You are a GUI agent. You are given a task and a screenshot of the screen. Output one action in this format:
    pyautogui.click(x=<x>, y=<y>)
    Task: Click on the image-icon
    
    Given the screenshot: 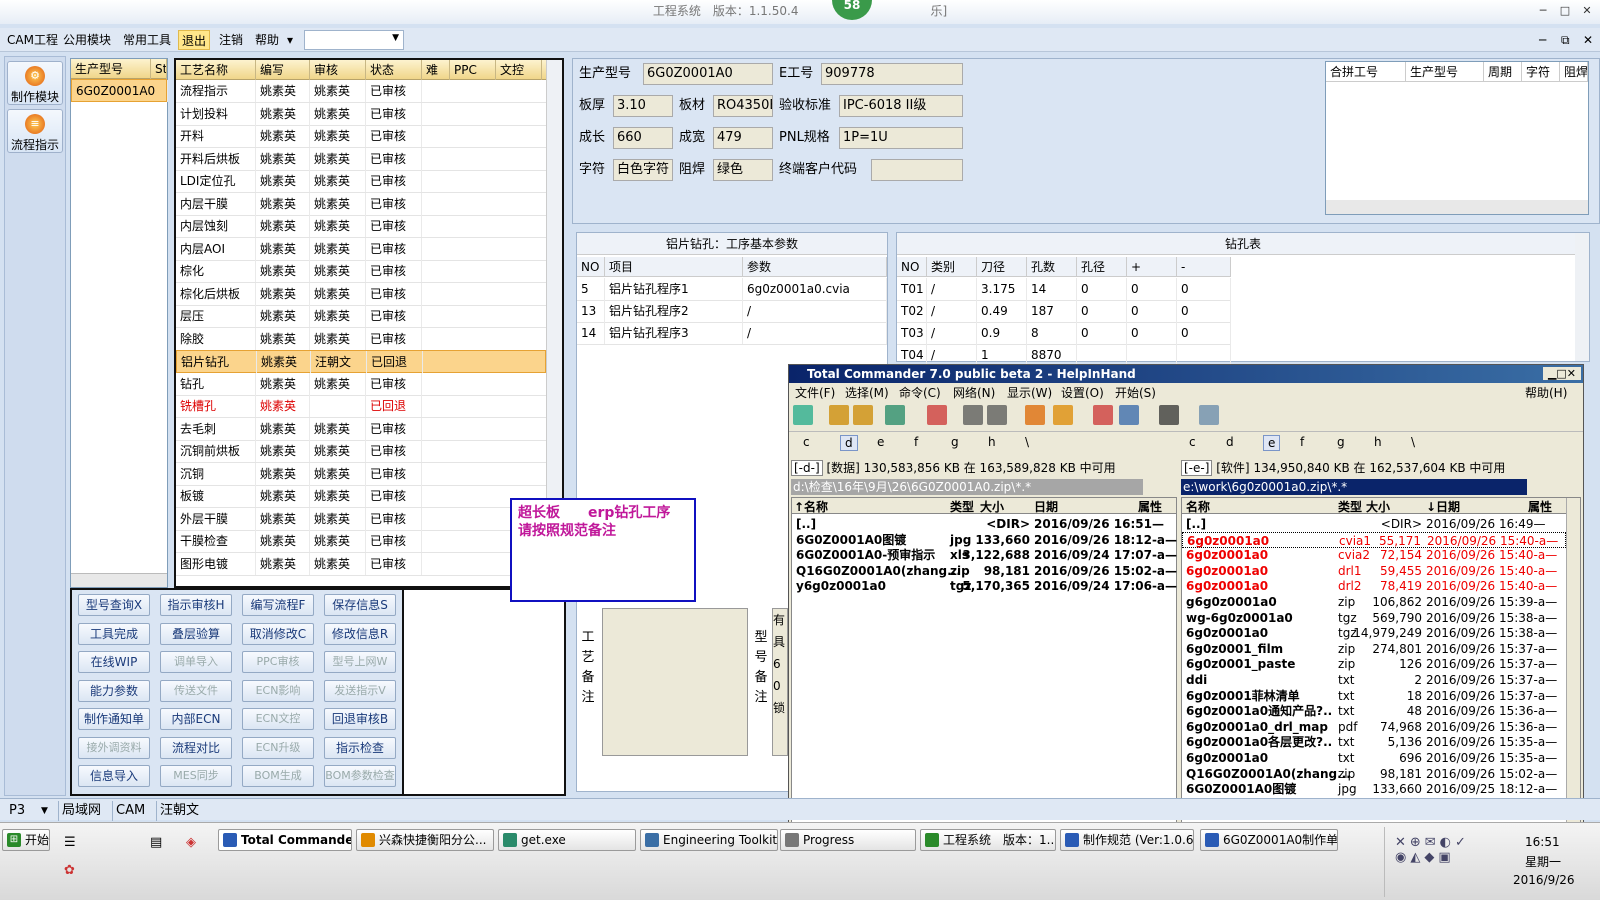 What is the action you would take?
    pyautogui.click(x=895, y=415)
    